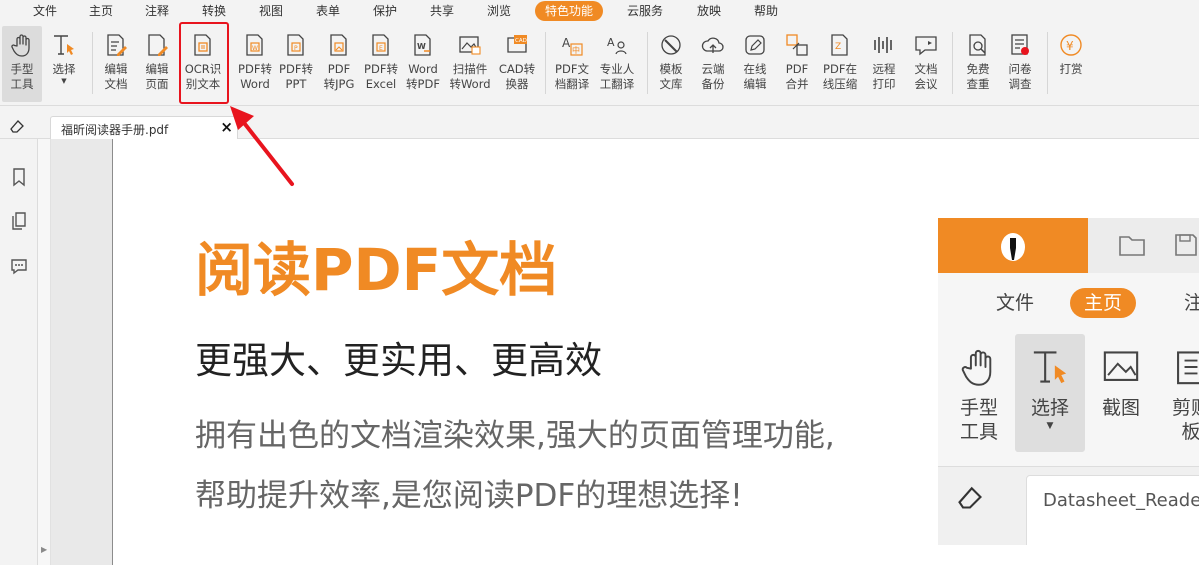 The width and height of the screenshot is (1199, 565). I want to click on text-cursor-icon, so click(1050, 367).